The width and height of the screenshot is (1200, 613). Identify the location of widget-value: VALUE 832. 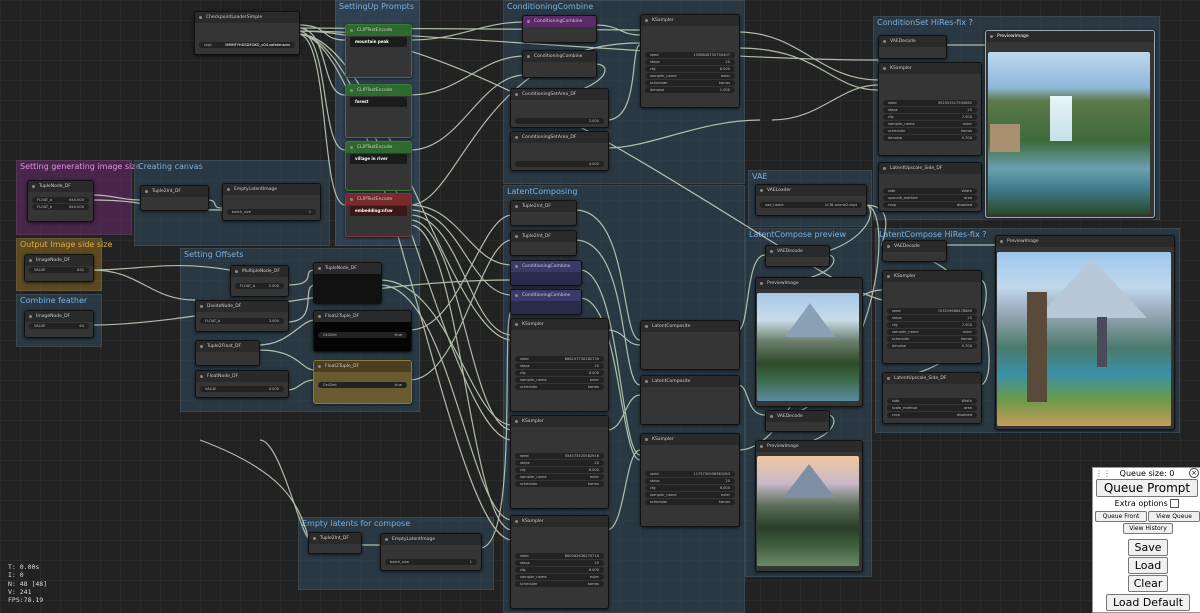
(59, 270).